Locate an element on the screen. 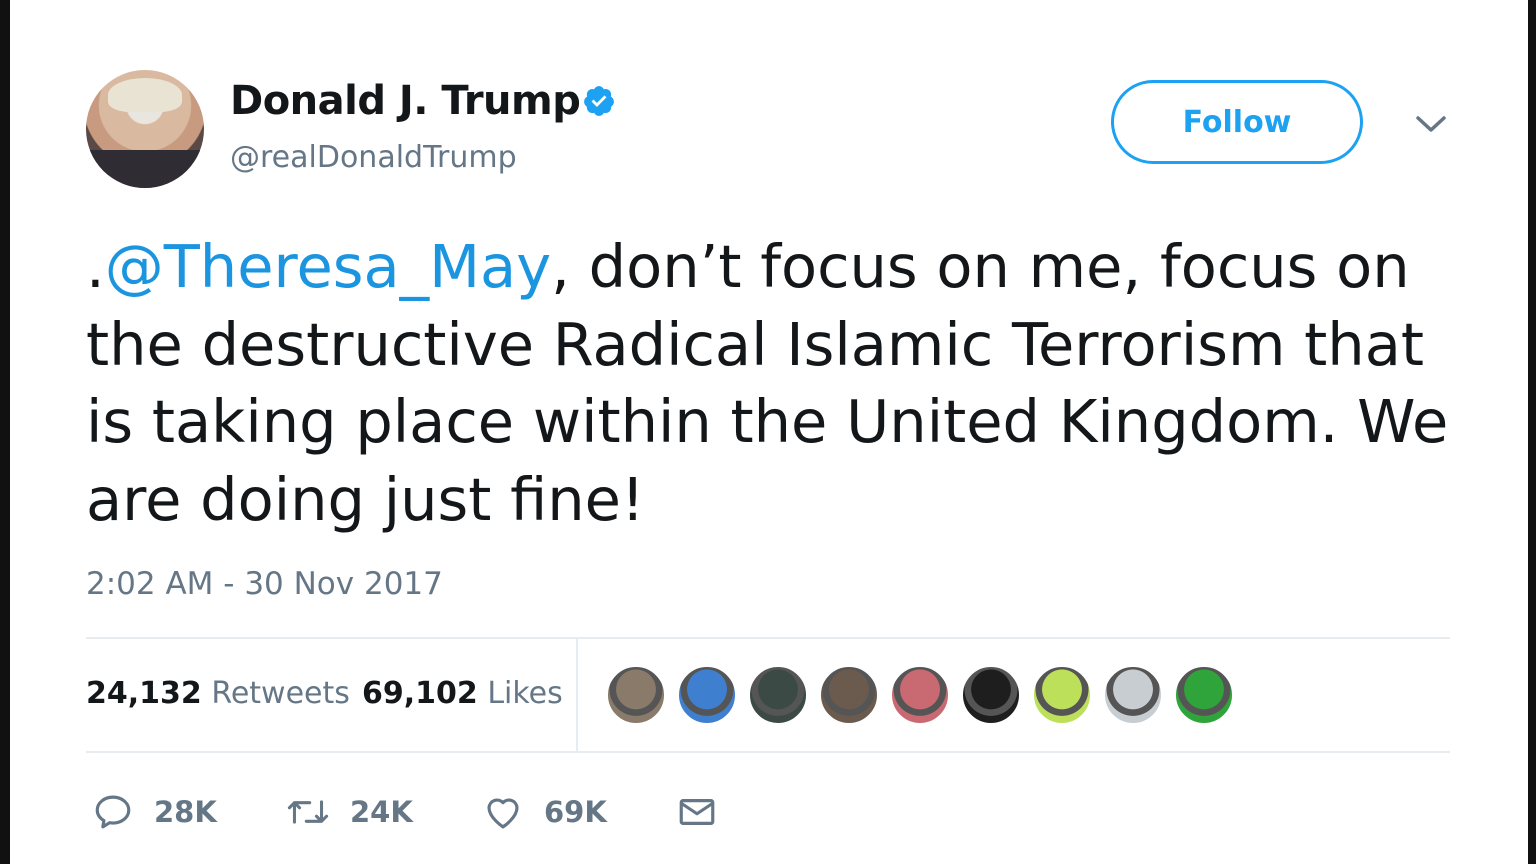  like-action: 69K is located at coordinates (544, 812).